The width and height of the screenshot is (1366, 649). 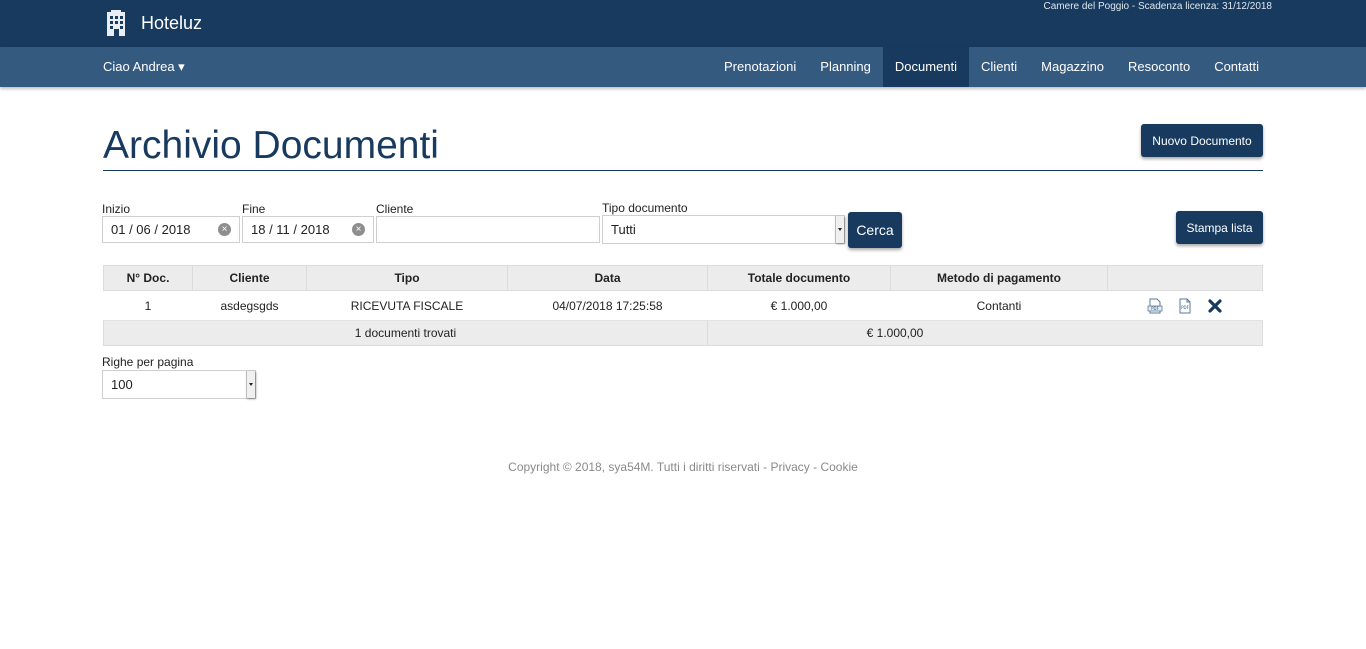 What do you see at coordinates (1219, 227) in the screenshot?
I see `print-list-button: Stampa lista` at bounding box center [1219, 227].